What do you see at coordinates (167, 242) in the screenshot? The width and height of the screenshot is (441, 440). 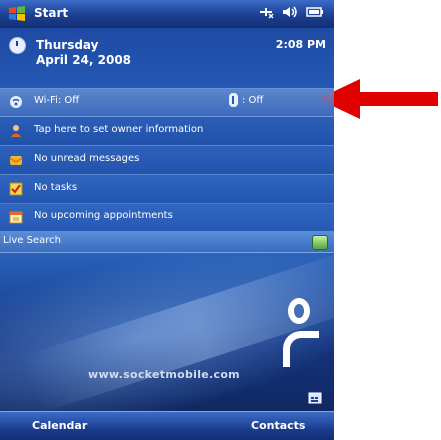 I see `live-search-bar: Live Search` at bounding box center [167, 242].